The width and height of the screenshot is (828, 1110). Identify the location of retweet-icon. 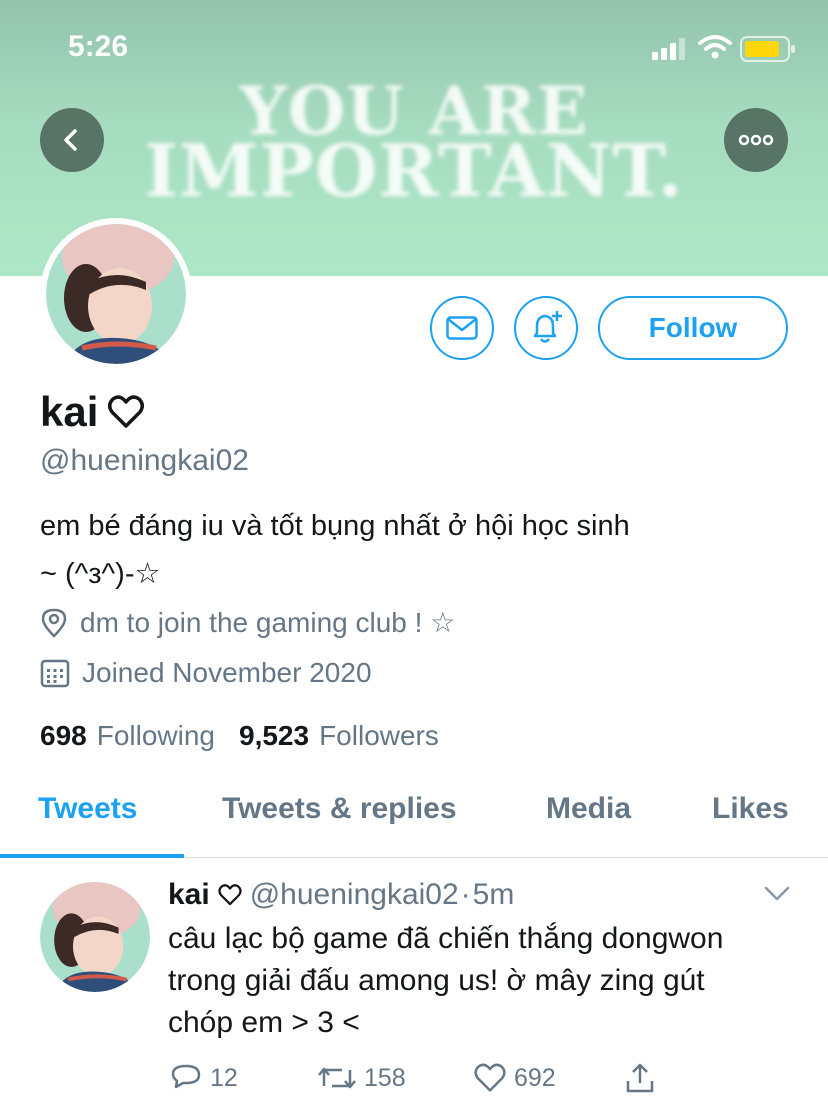
(337, 1078).